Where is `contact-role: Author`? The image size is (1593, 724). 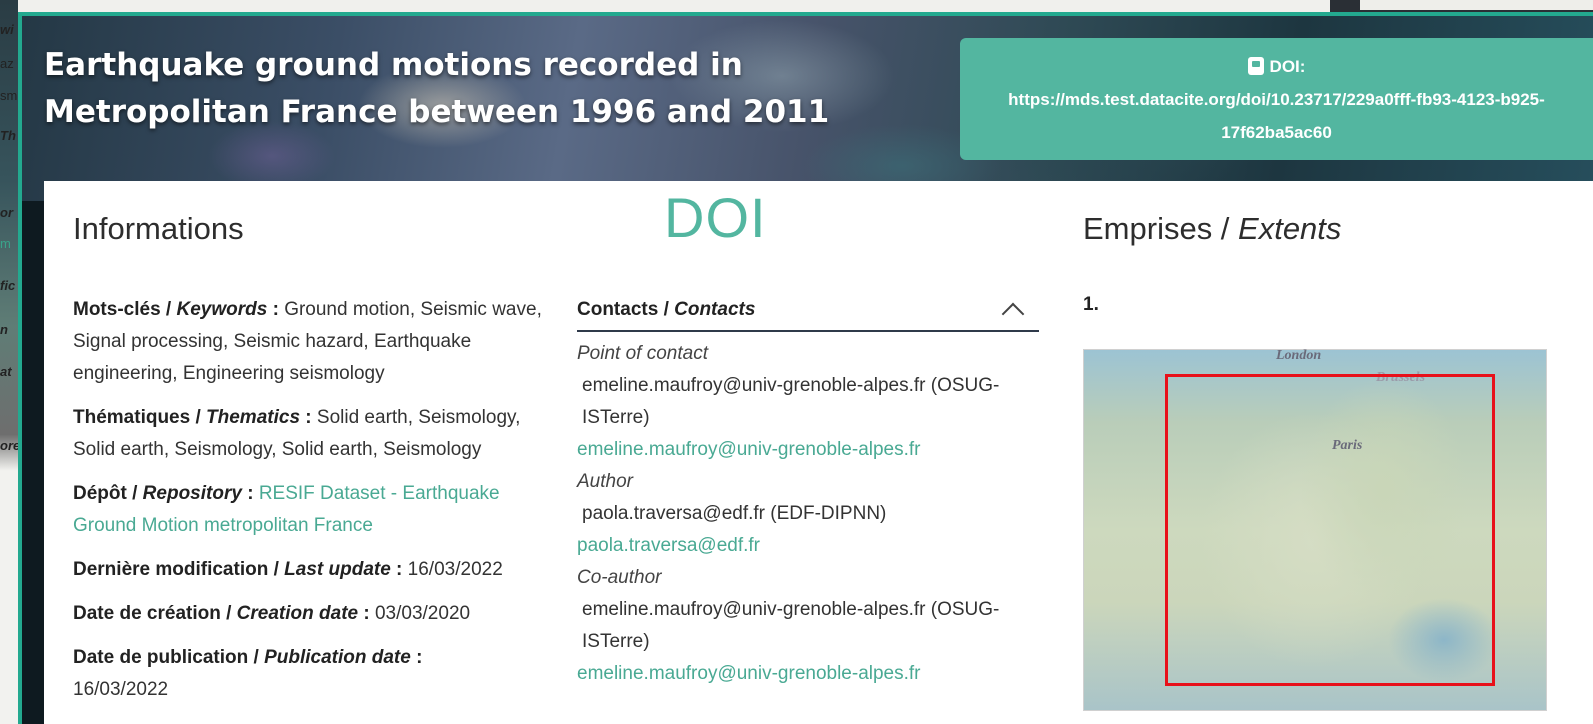
contact-role: Author is located at coordinates (605, 481).